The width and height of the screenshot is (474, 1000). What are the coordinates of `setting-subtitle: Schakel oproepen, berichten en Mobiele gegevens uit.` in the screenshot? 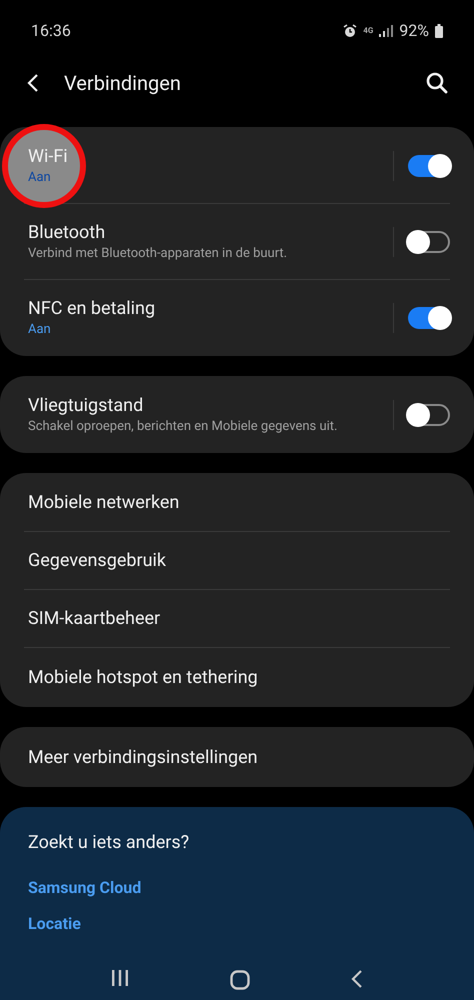 It's located at (183, 427).